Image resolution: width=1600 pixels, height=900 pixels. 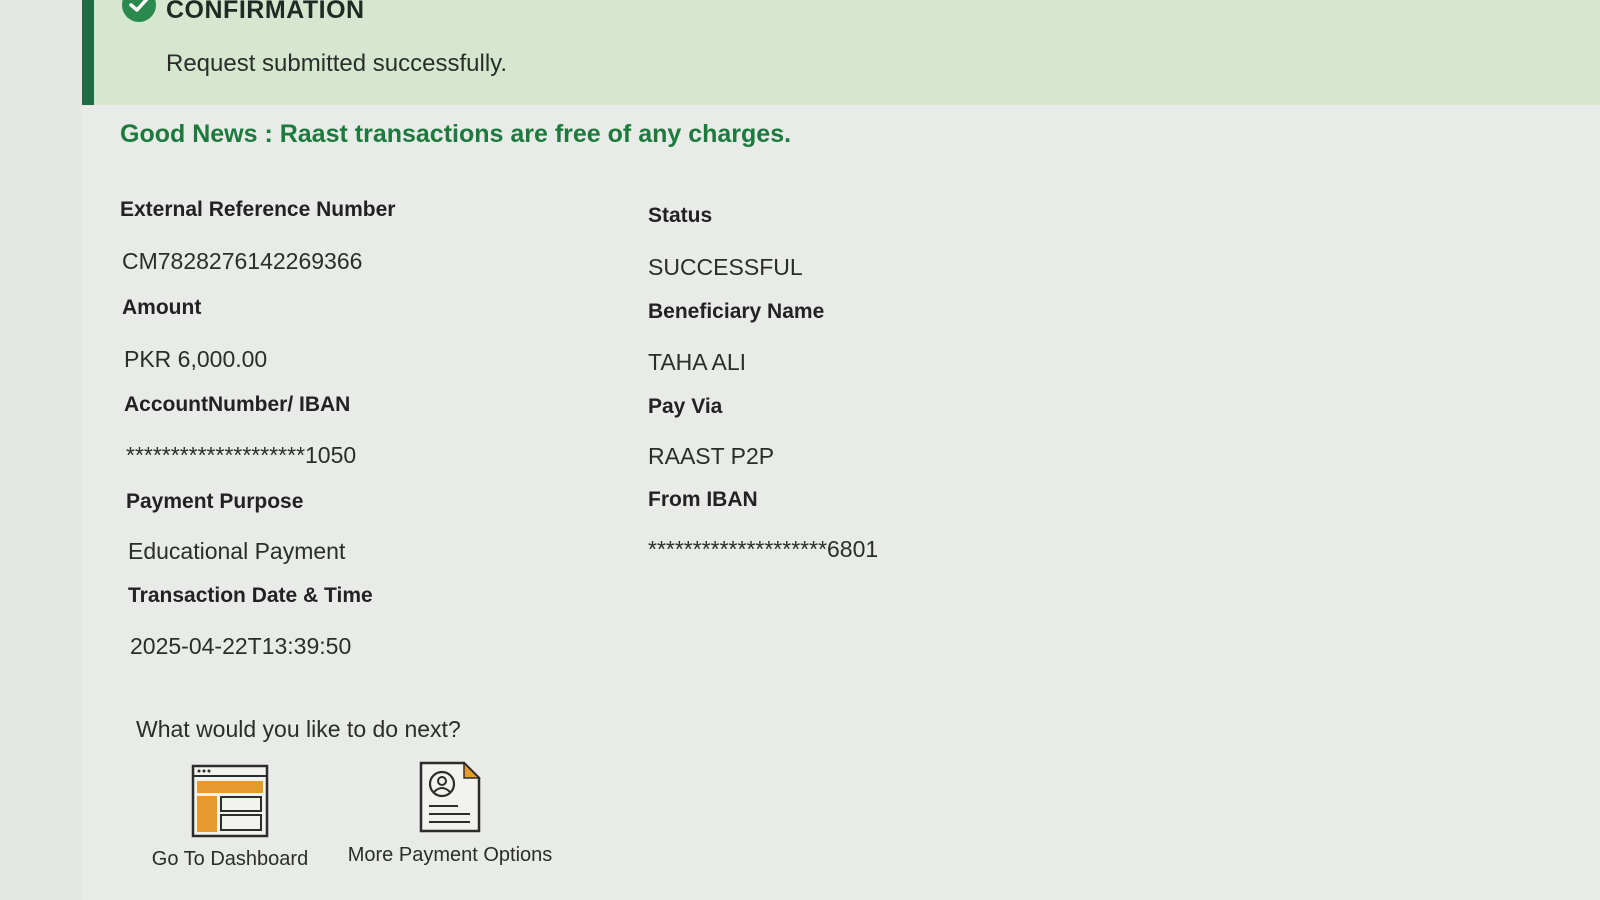 I want to click on payment-purpose-label: Payment Purpose, so click(x=215, y=501).